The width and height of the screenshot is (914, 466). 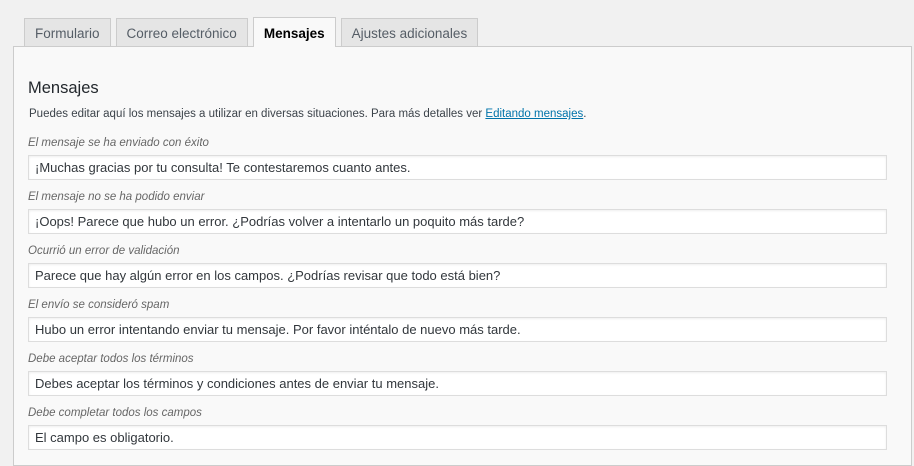 I want to click on message-field-validation-error: Ocurrió un error de validación, so click(x=457, y=266).